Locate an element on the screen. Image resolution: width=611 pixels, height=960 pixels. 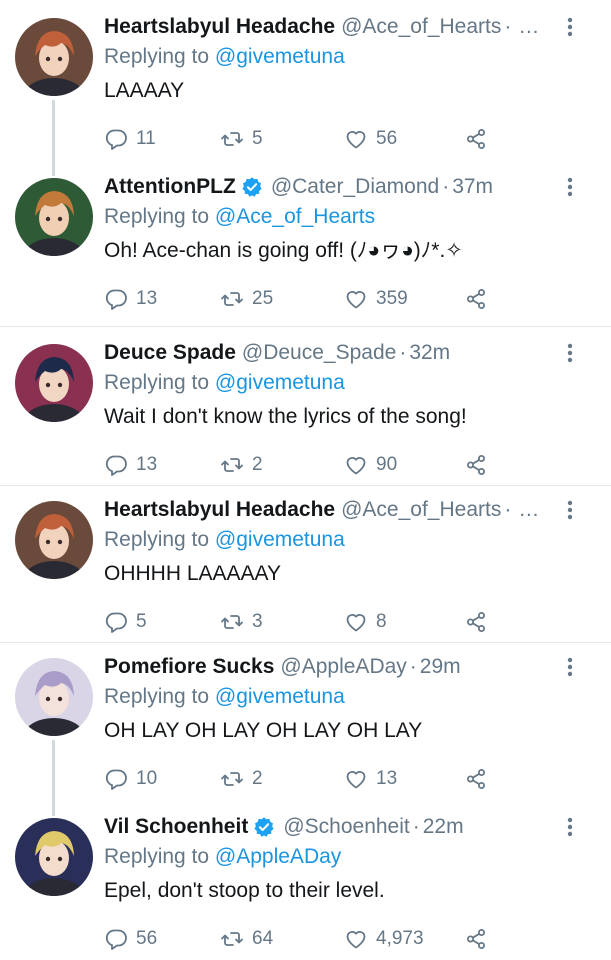
like-button: 359 is located at coordinates (376, 299).